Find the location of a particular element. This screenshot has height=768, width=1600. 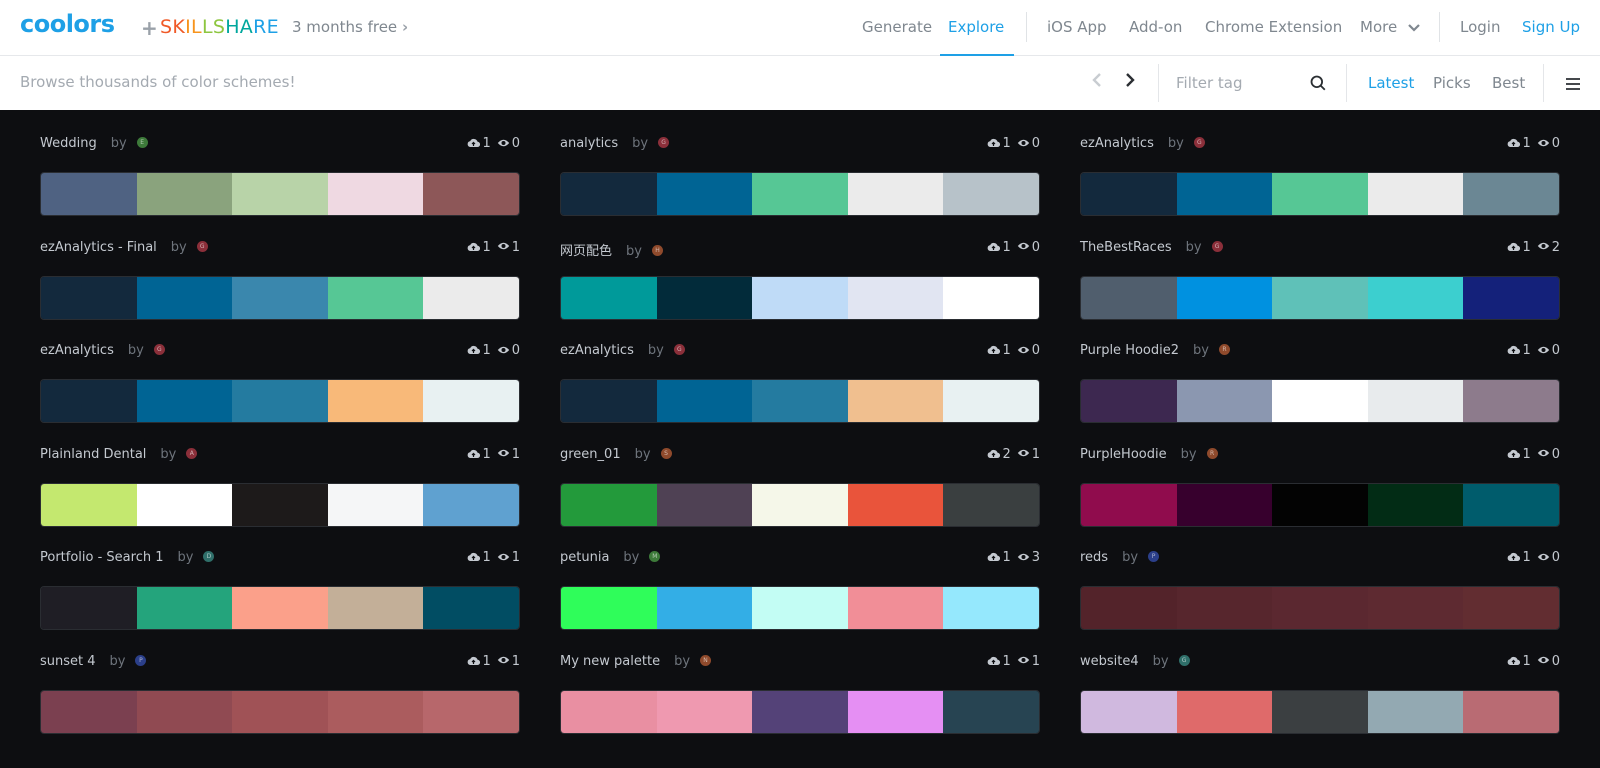

chevron-right-icon: › is located at coordinates (405, 27).